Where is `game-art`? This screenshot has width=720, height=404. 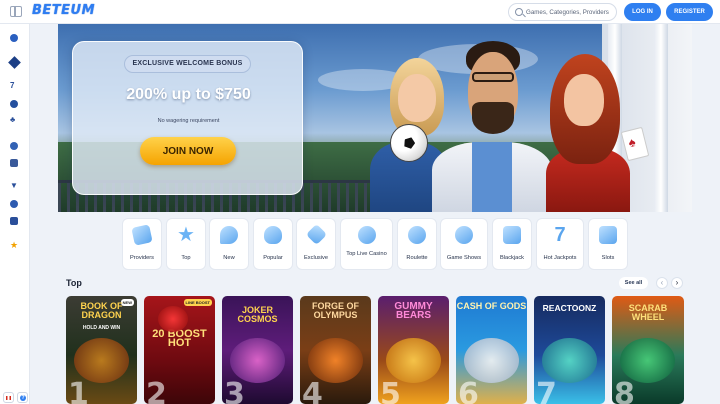 game-art is located at coordinates (173, 319).